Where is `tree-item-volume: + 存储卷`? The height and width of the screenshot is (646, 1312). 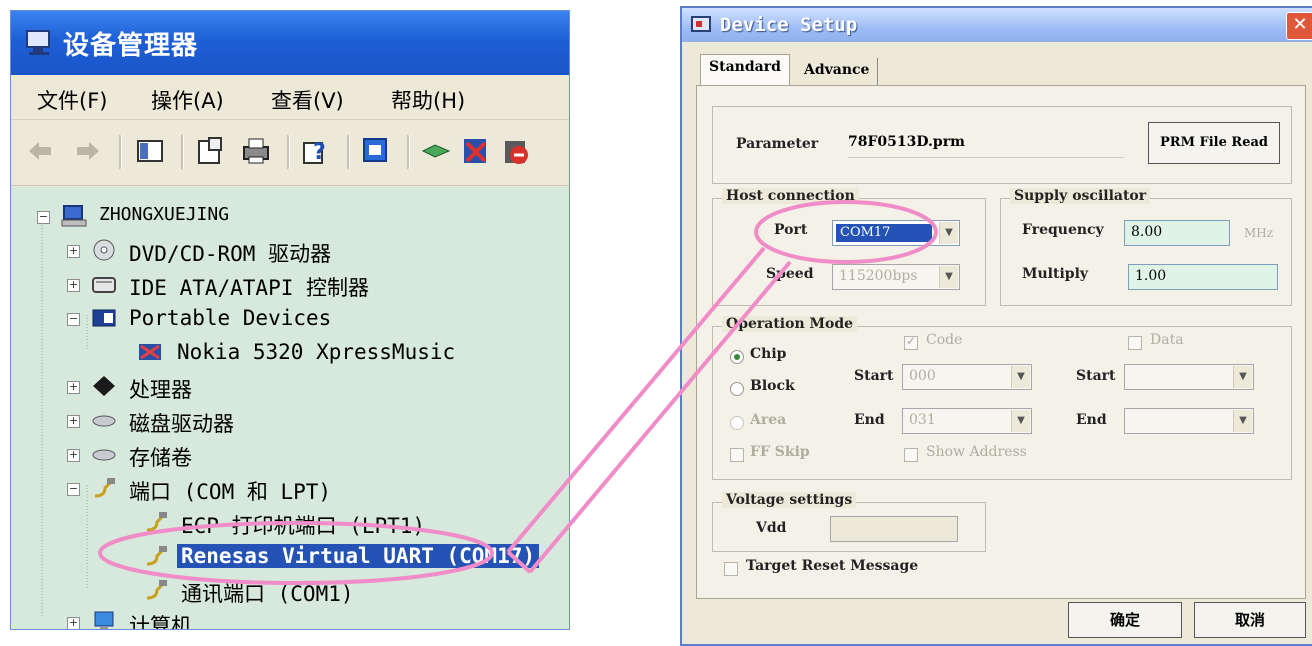 tree-item-volume: + 存储卷 is located at coordinates (267, 455).